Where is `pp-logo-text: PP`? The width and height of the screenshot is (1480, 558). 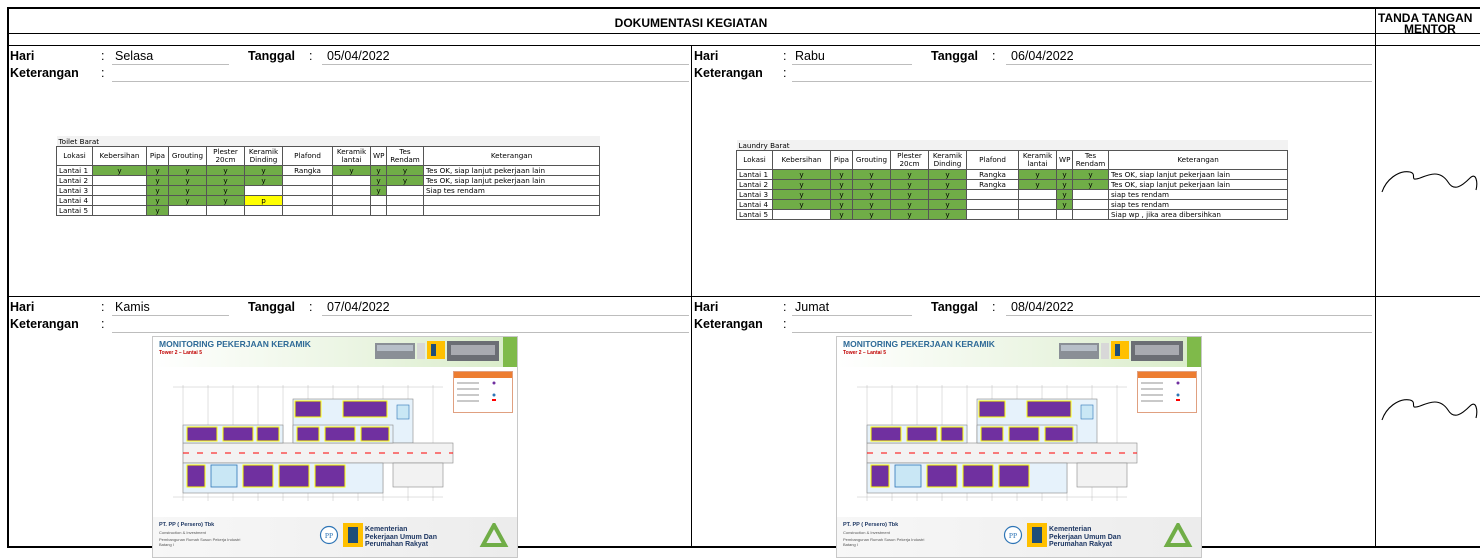
pp-logo-text: PP is located at coordinates (329, 535).